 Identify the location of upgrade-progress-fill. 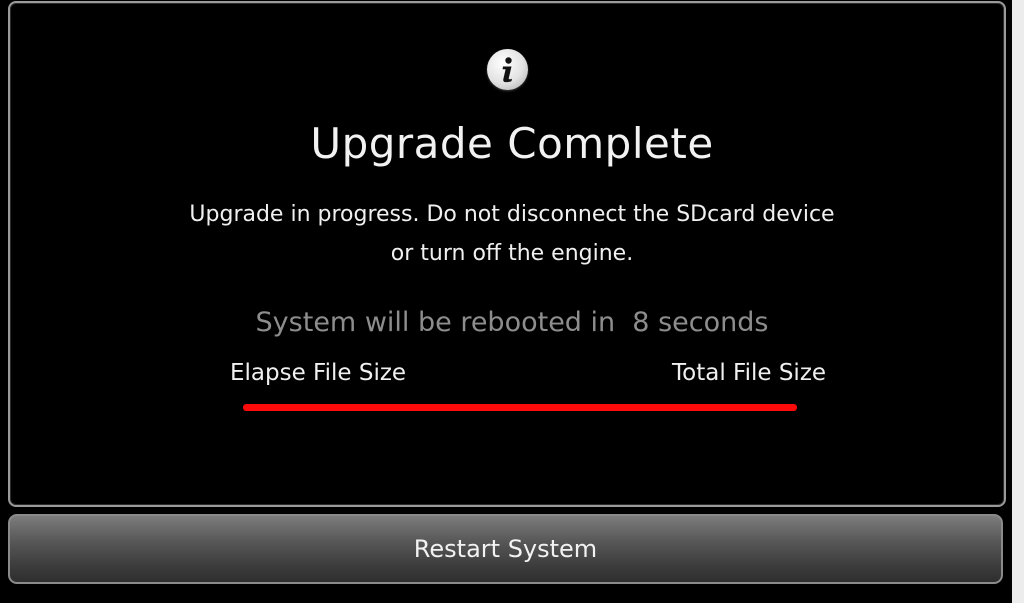
(520, 407).